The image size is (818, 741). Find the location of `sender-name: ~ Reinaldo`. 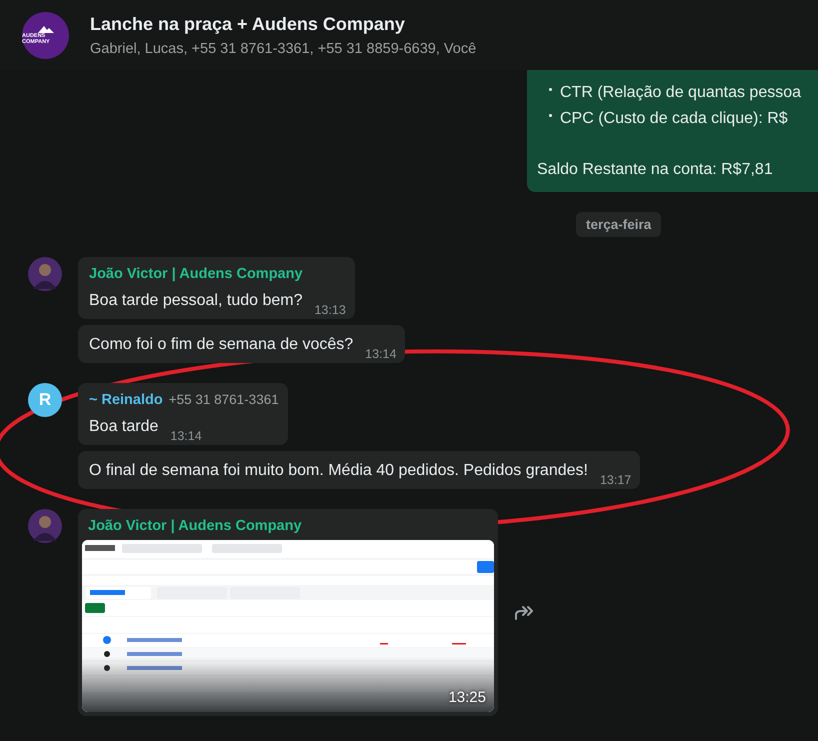

sender-name: ~ Reinaldo is located at coordinates (126, 400).